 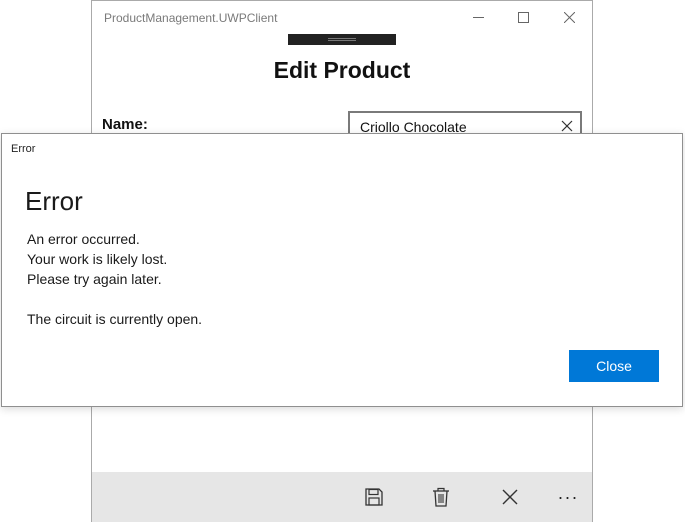 I want to click on dialog-close-button: Close, so click(x=614, y=366).